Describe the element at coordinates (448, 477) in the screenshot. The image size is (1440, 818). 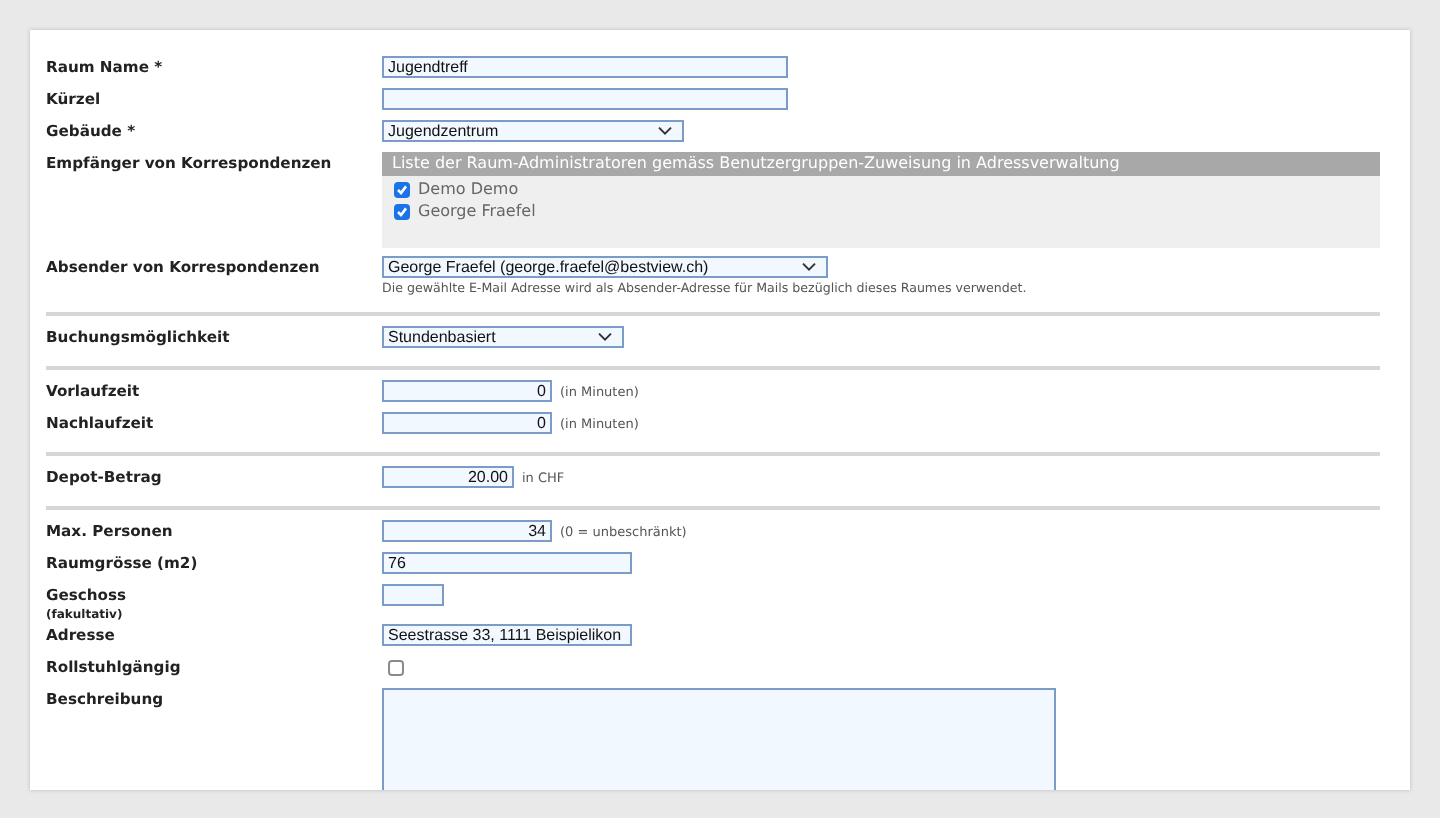
I see `number-field: 20.00` at that location.